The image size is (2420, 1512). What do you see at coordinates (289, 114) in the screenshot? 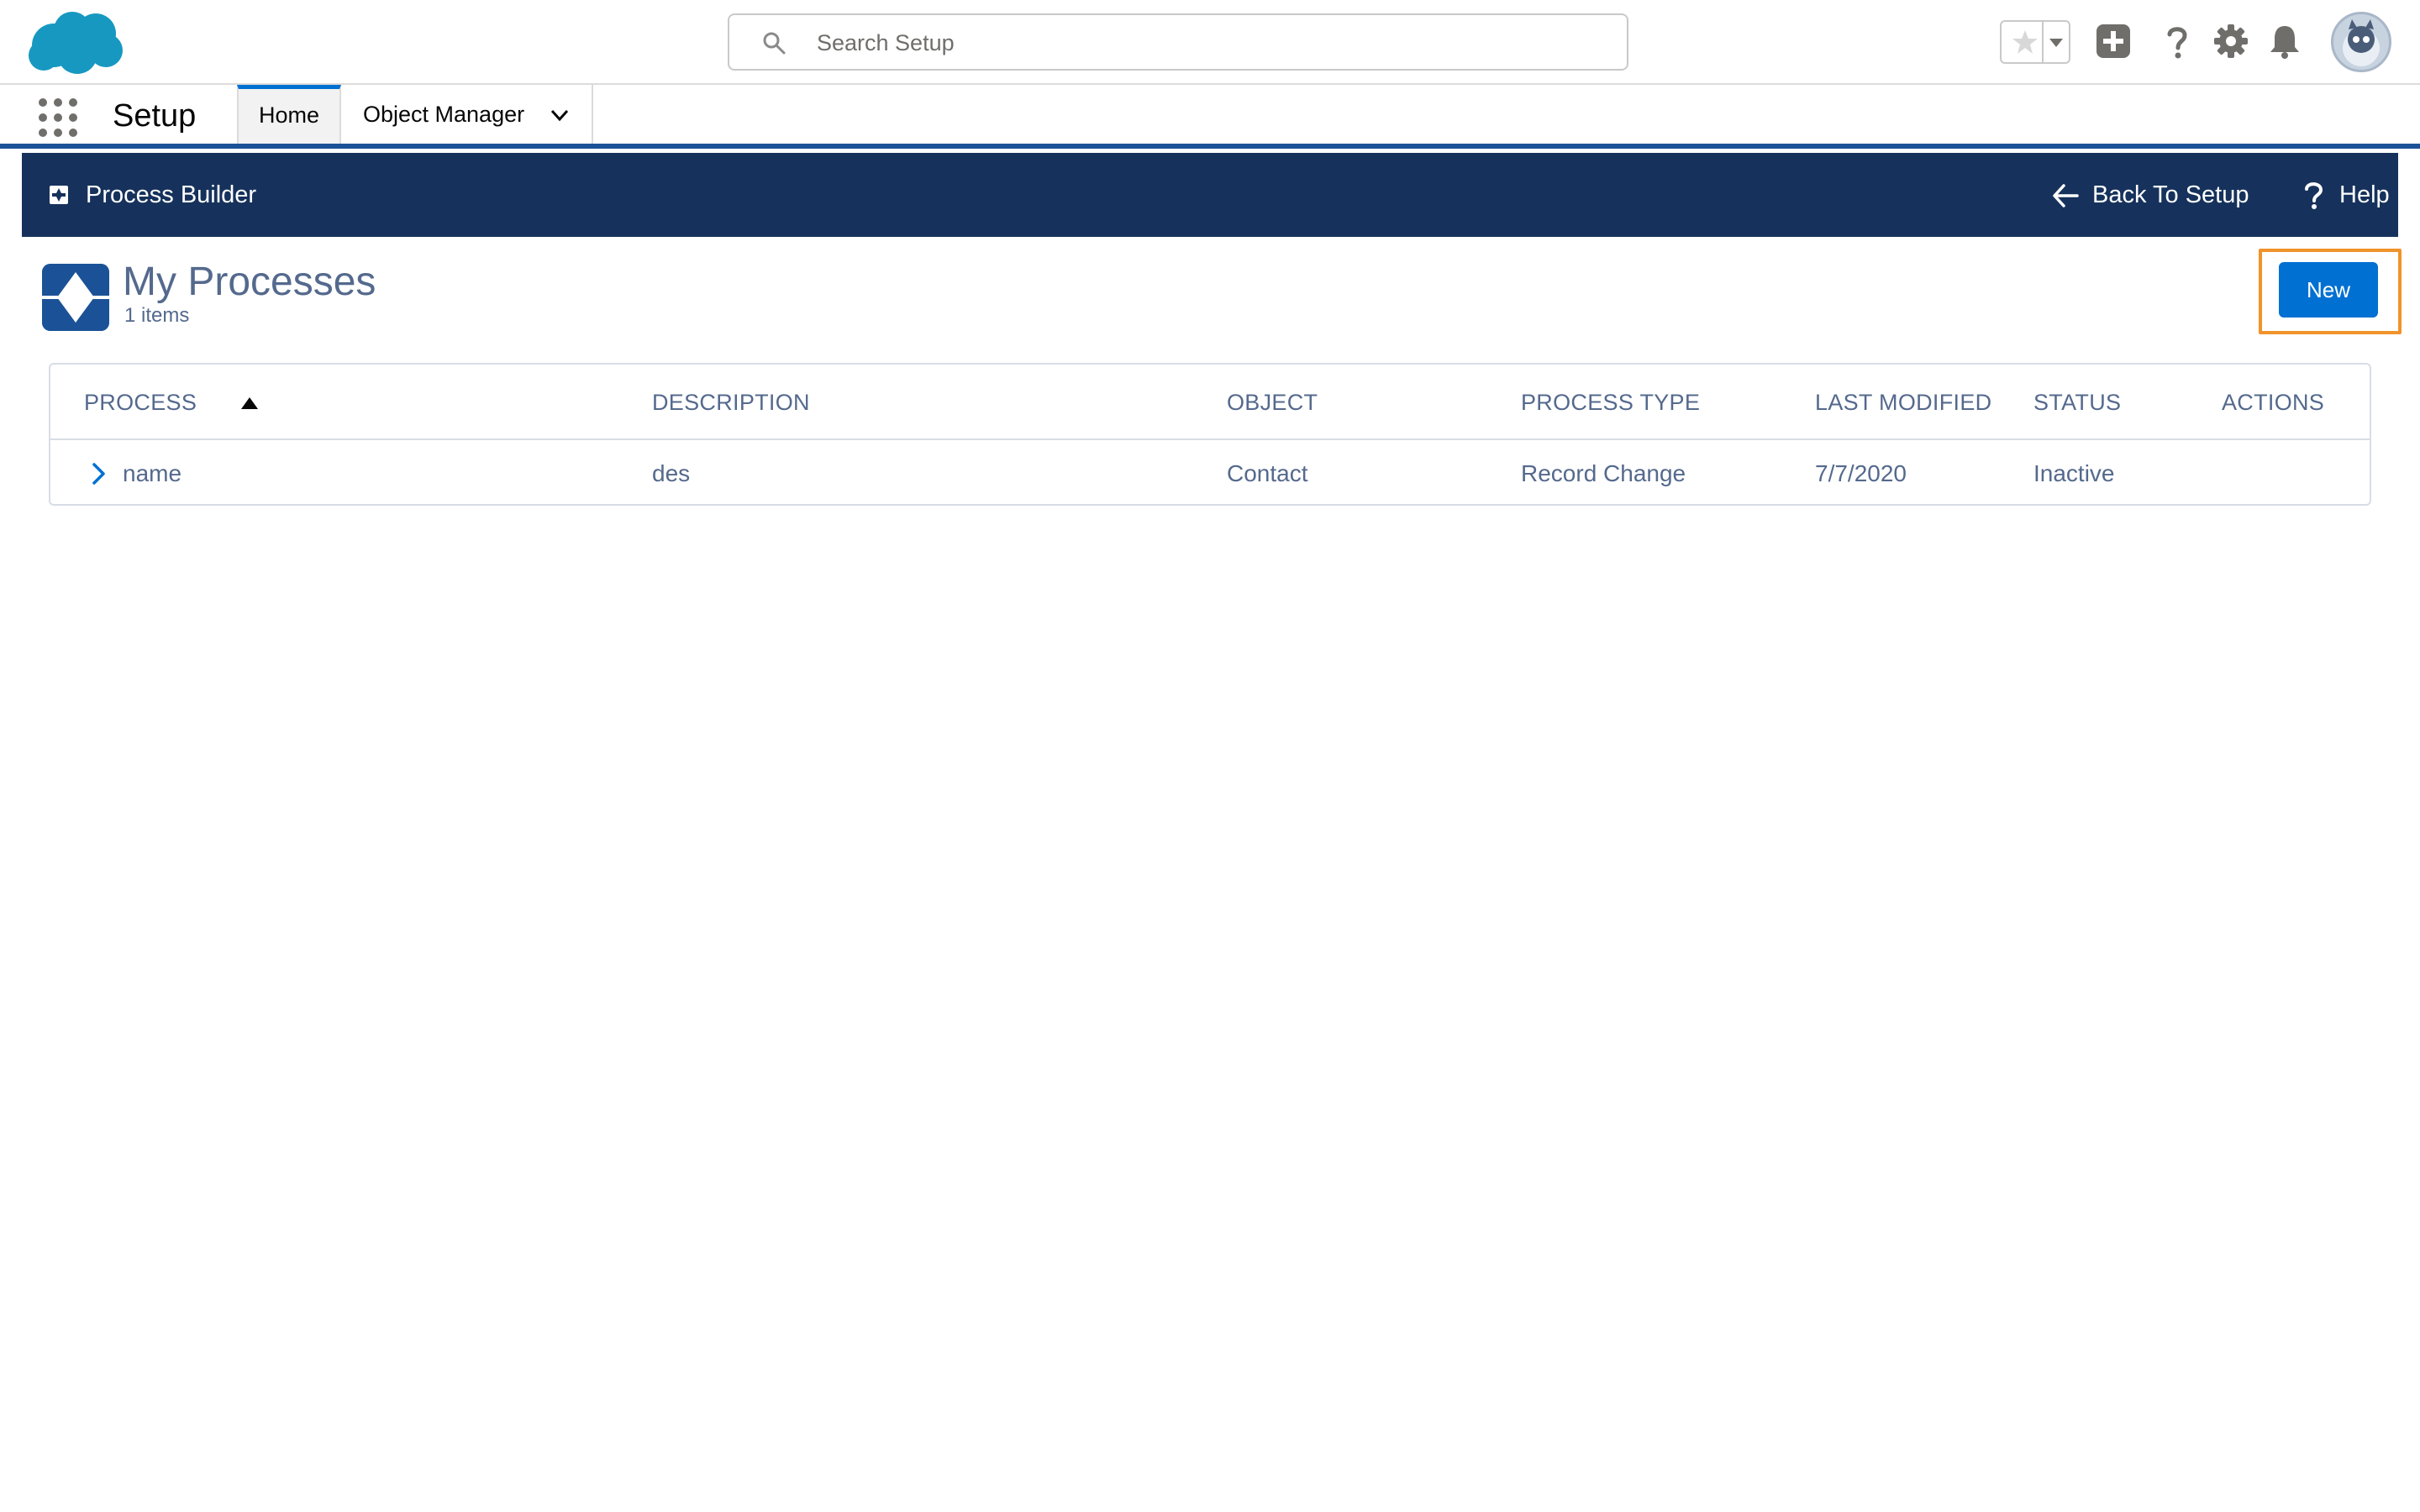
I see `tab-home: Home` at bounding box center [289, 114].